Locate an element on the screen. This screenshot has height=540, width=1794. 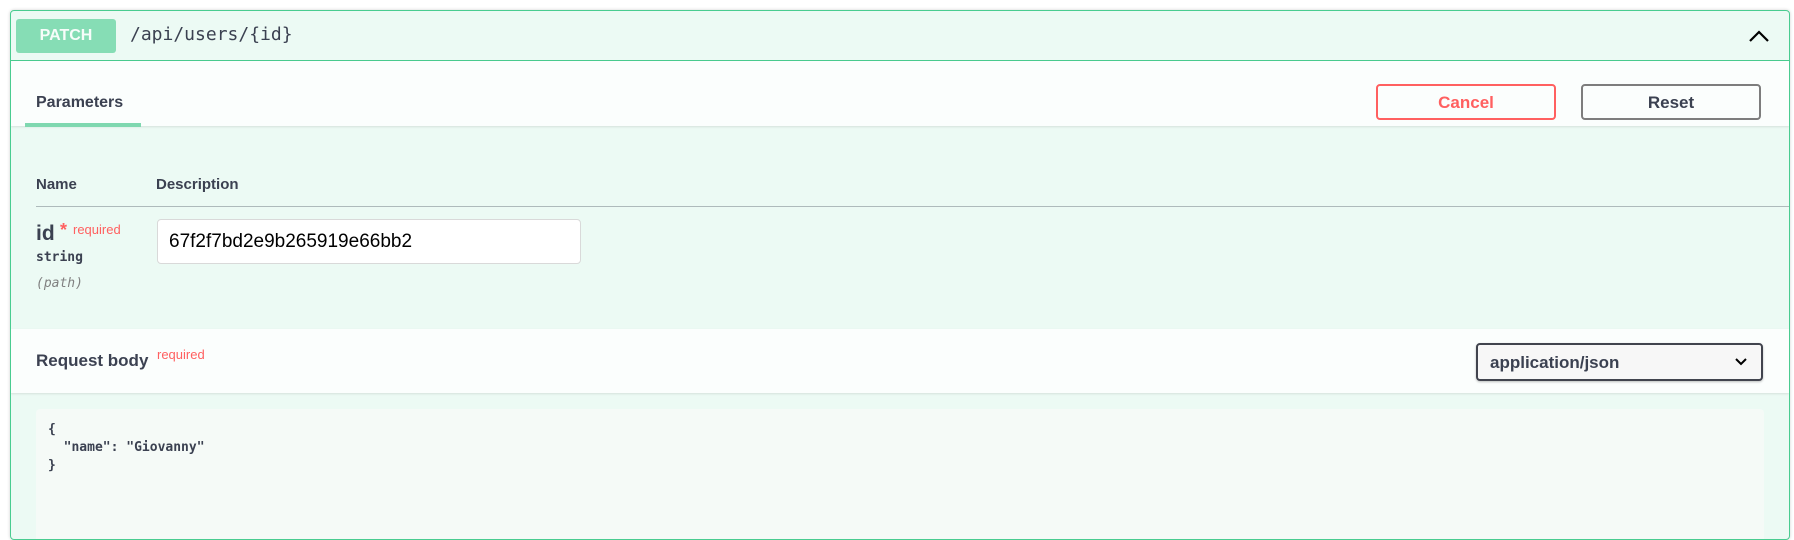
param-type: string is located at coordinates (59, 257).